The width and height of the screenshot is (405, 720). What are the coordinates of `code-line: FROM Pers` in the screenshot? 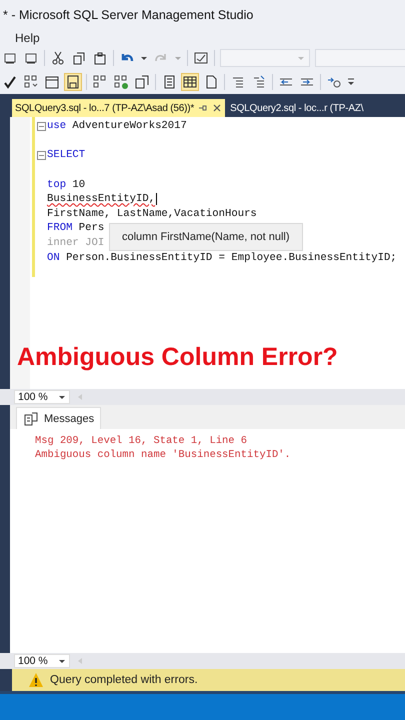 It's located at (75, 228).